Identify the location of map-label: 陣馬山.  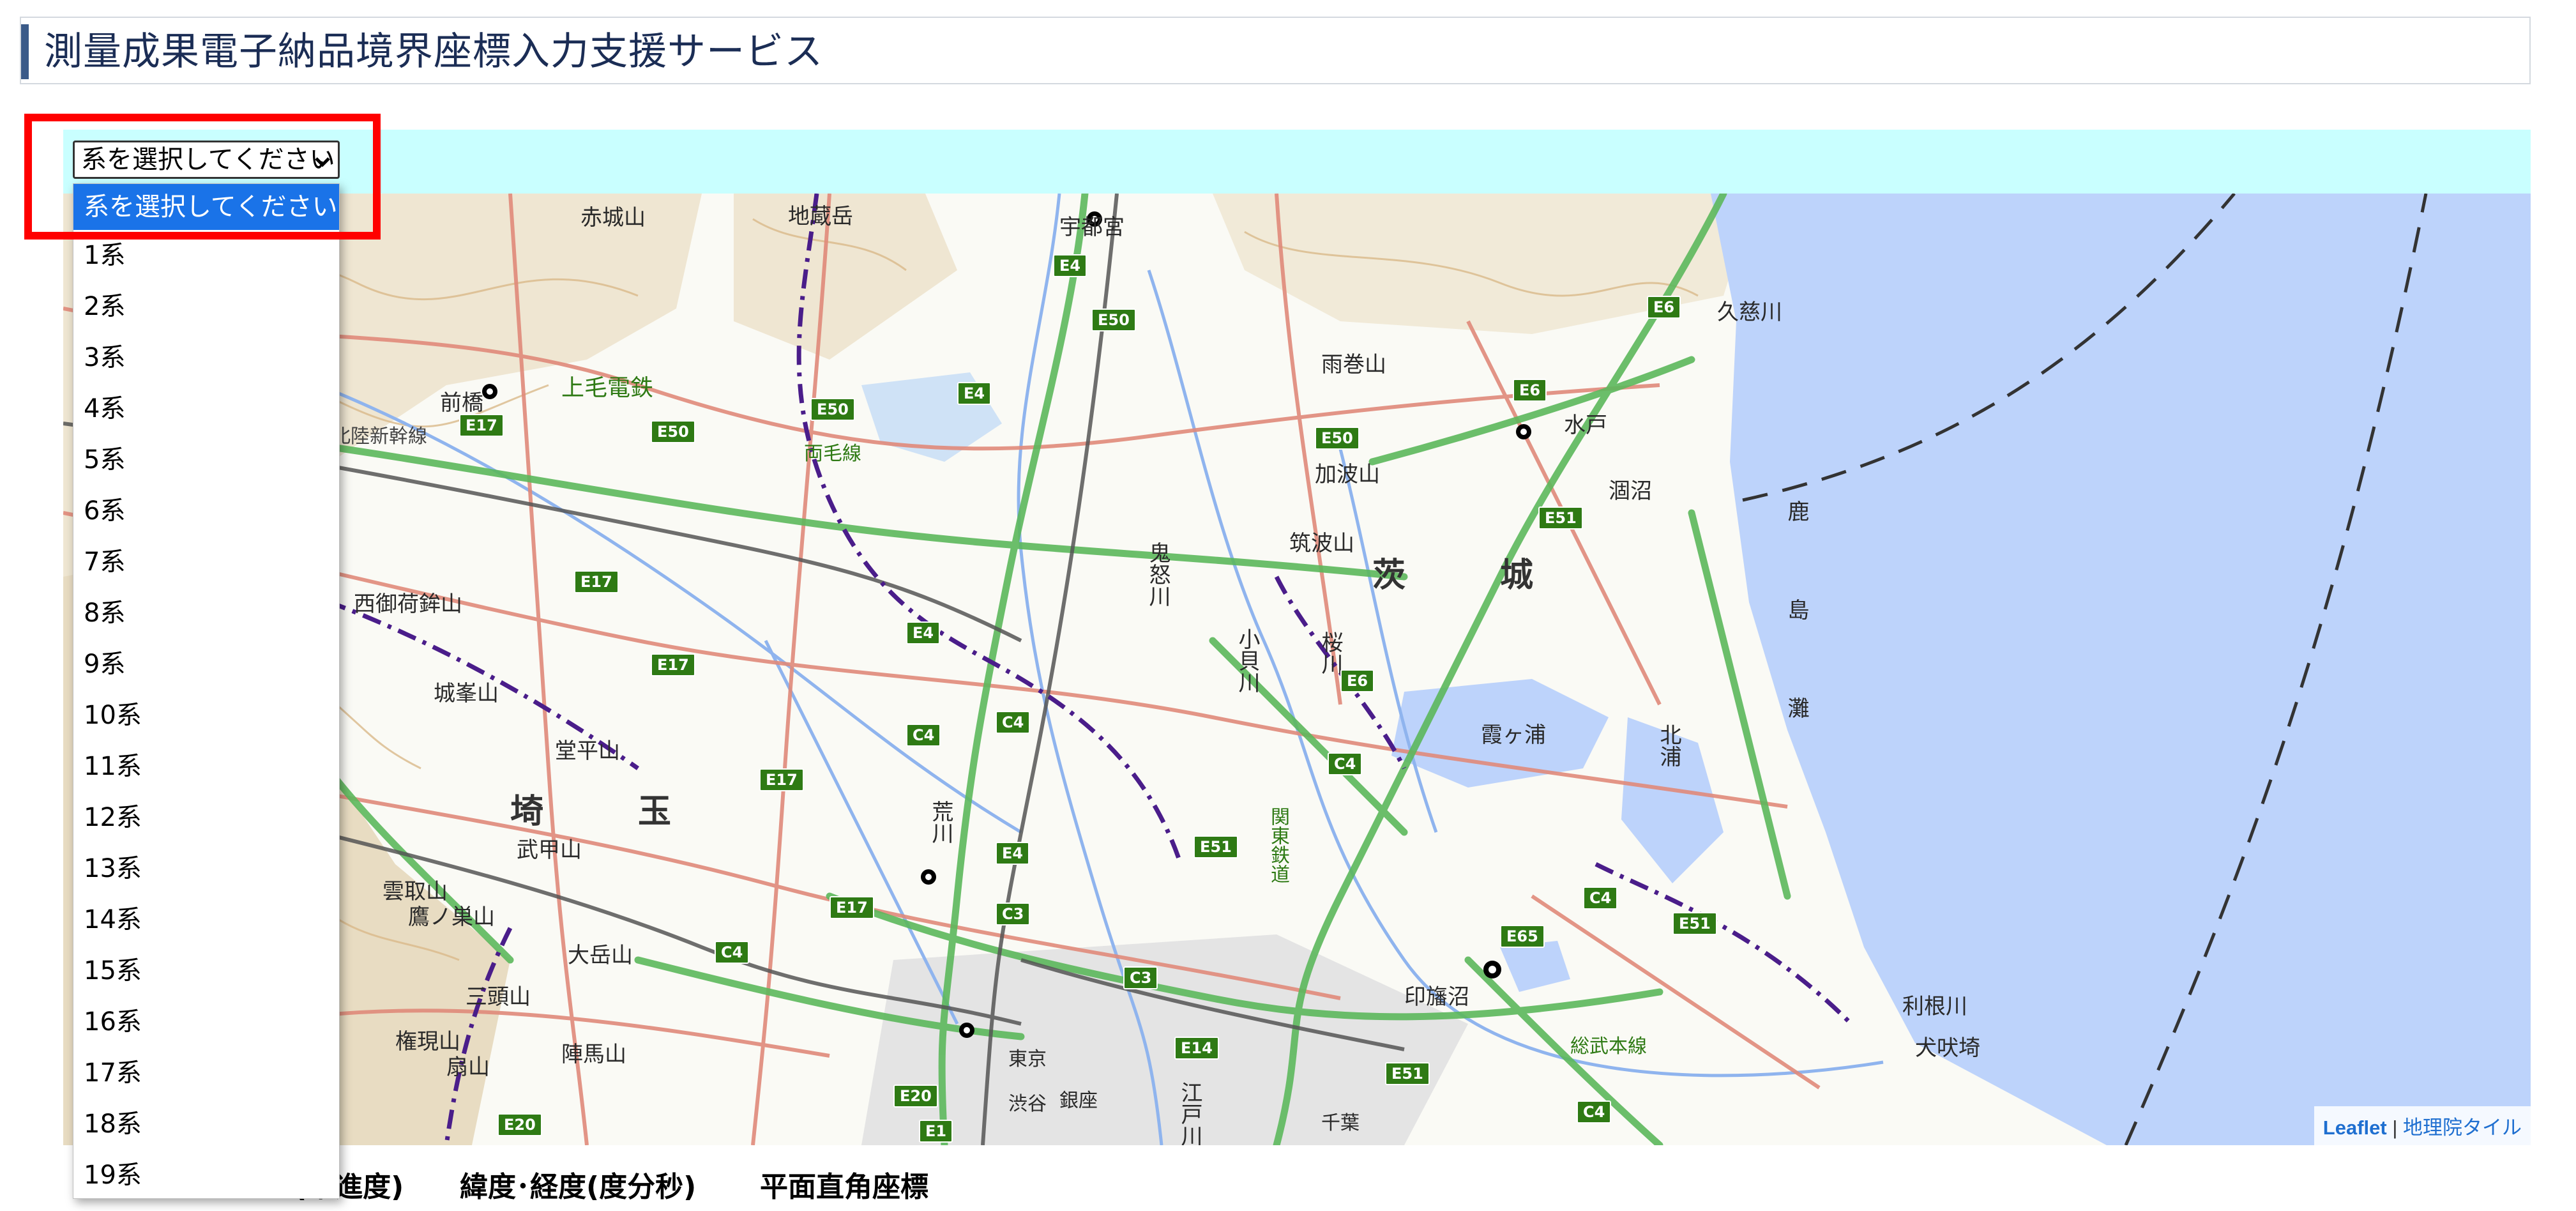
(594, 1054).